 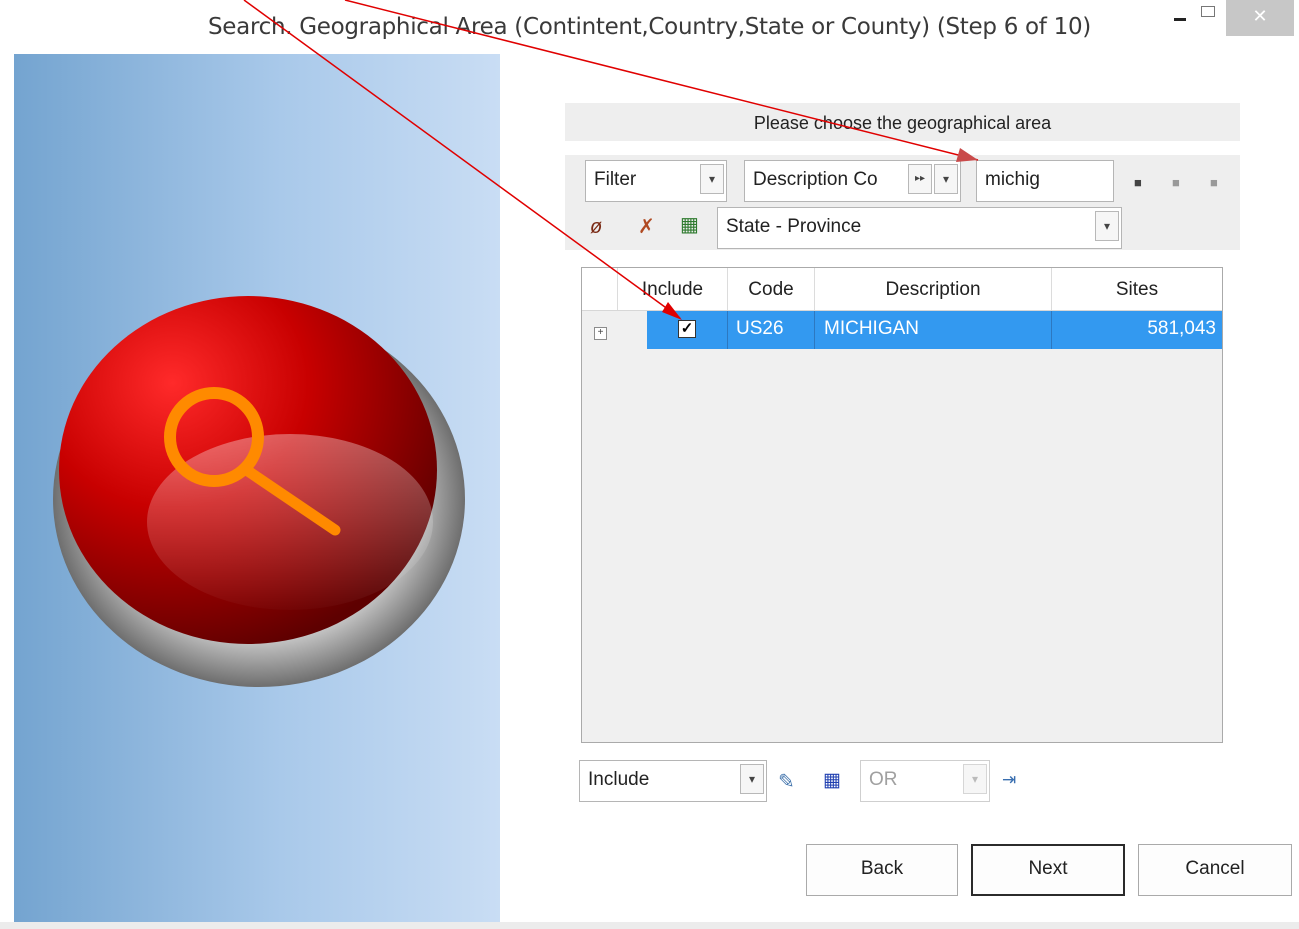 What do you see at coordinates (290, 522) in the screenshot?
I see `button-gloss` at bounding box center [290, 522].